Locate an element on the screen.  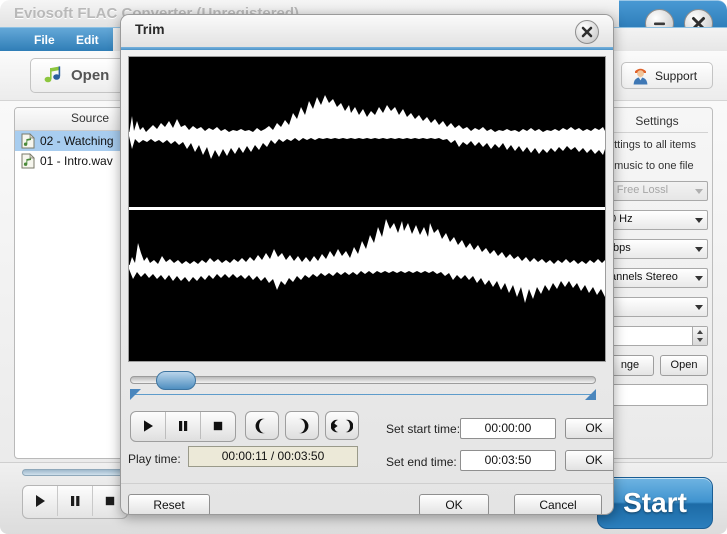
start-time-input: 00:00:00 is located at coordinates (508, 428).